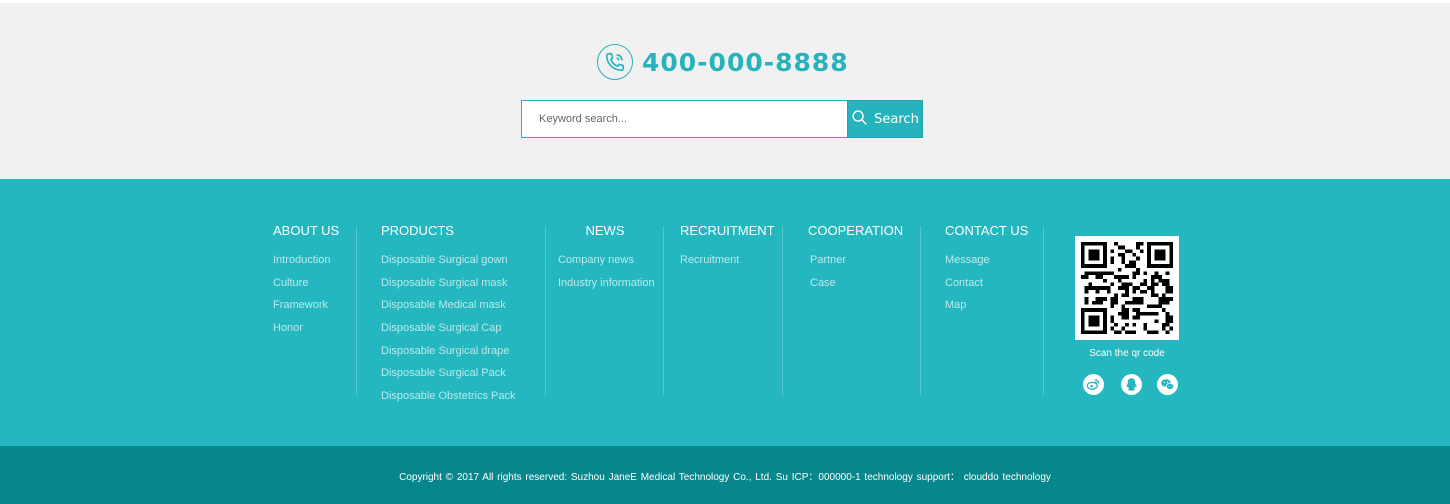  Describe the element at coordinates (1093, 384) in the screenshot. I see `weibo-icon` at that location.